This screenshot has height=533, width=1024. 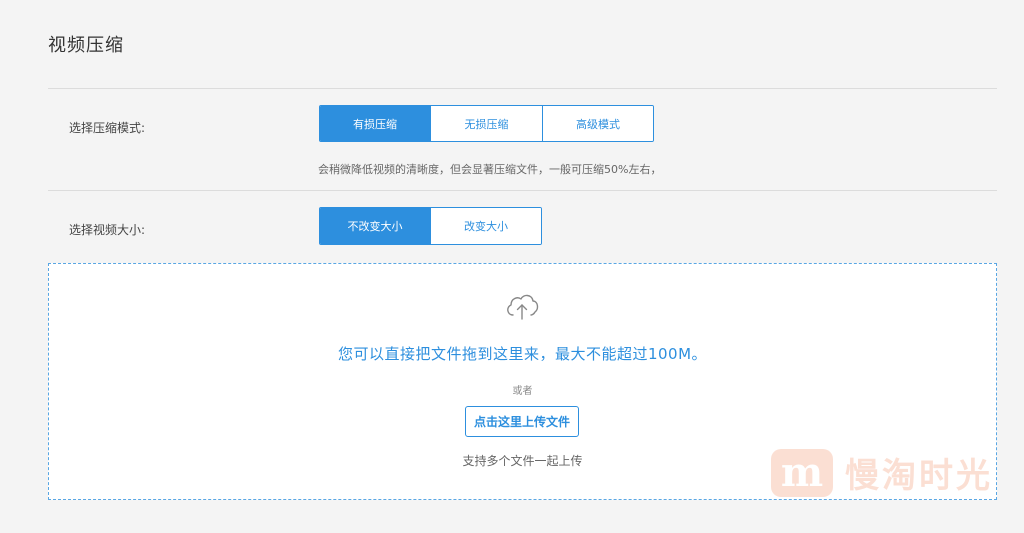 What do you see at coordinates (522, 190) in the screenshot?
I see `middle-divider` at bounding box center [522, 190].